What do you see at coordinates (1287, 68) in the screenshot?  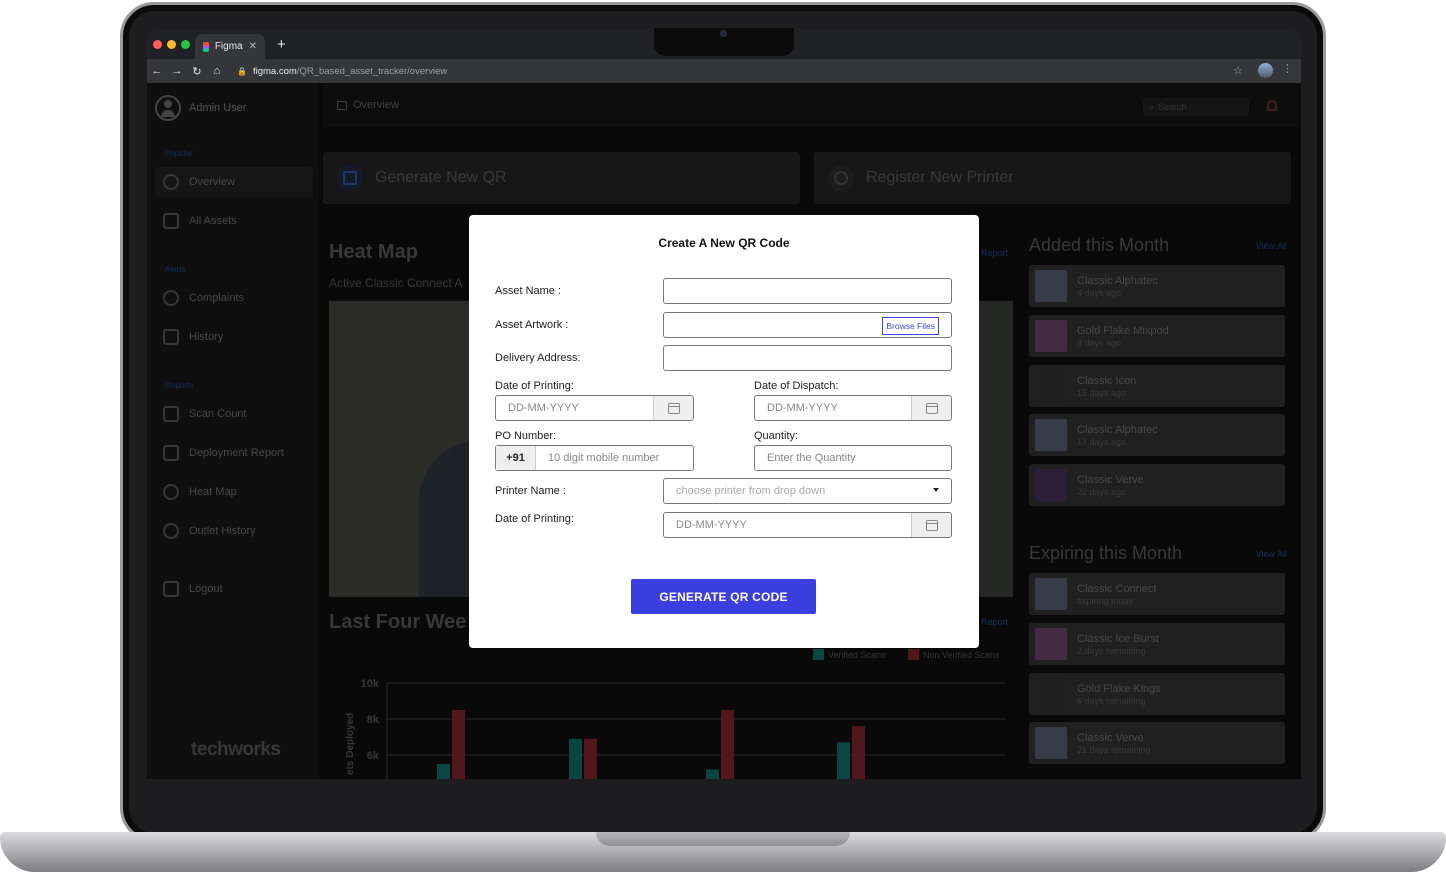 I see `browser-menu-icon: ⋮` at bounding box center [1287, 68].